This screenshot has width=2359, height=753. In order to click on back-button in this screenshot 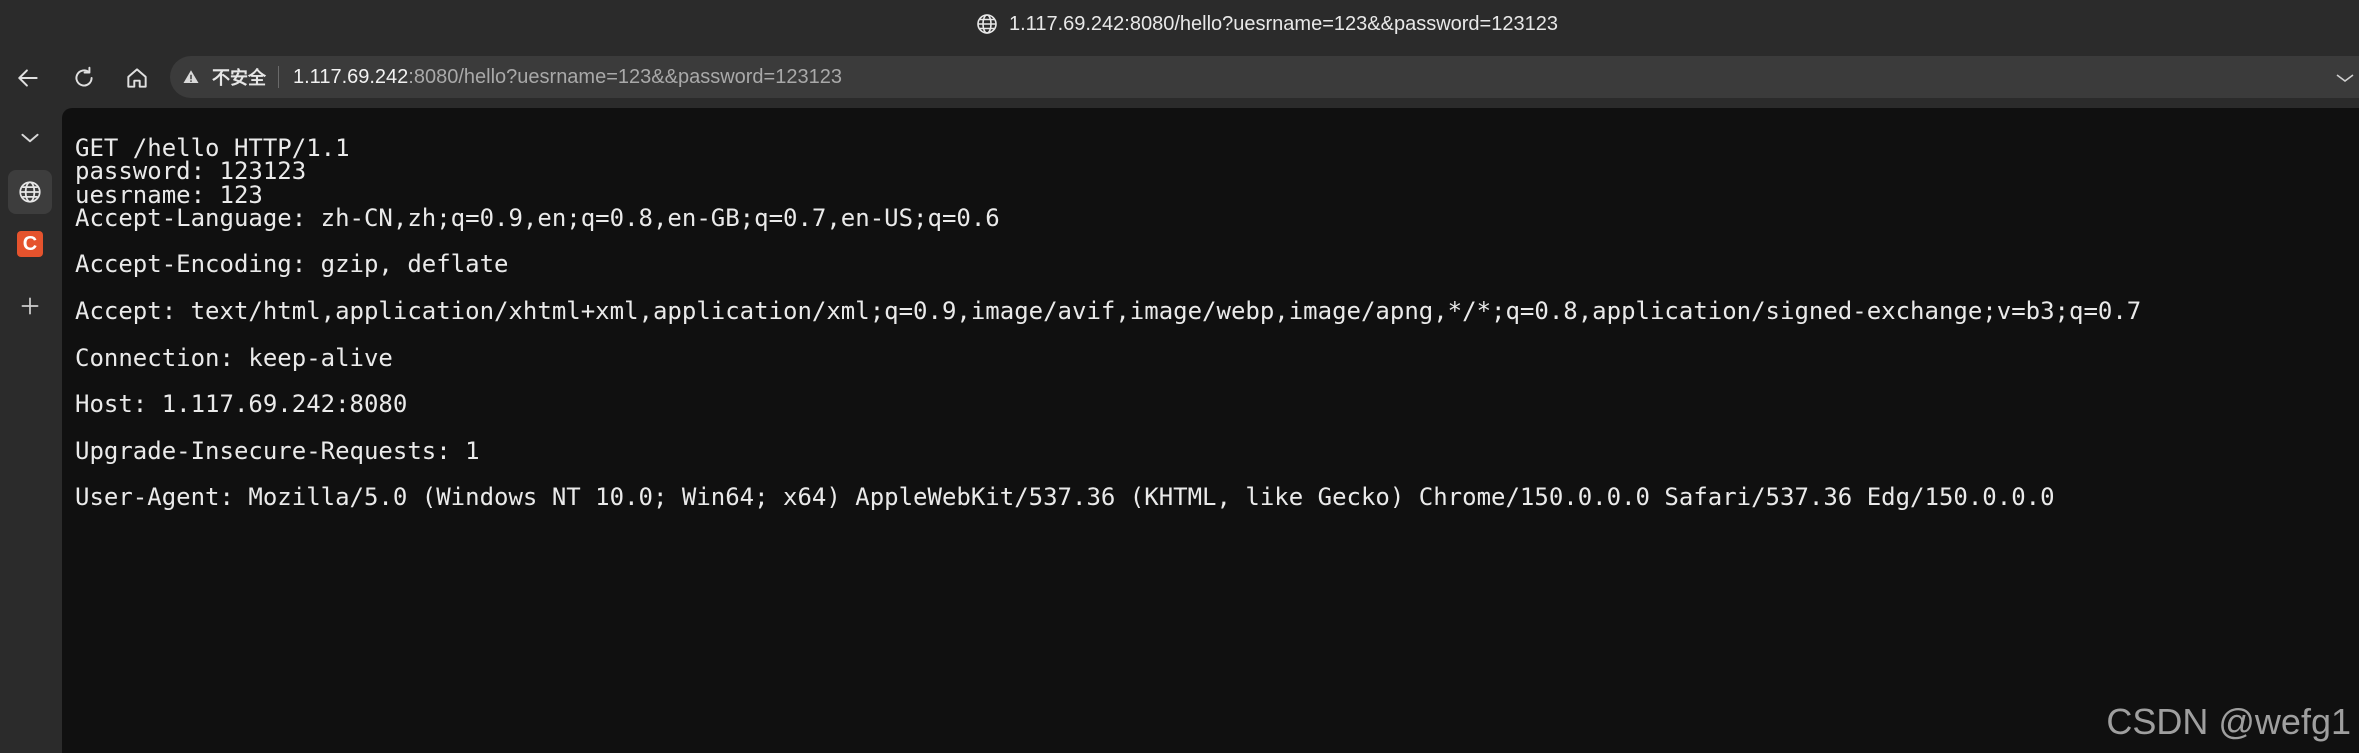, I will do `click(28, 78)`.